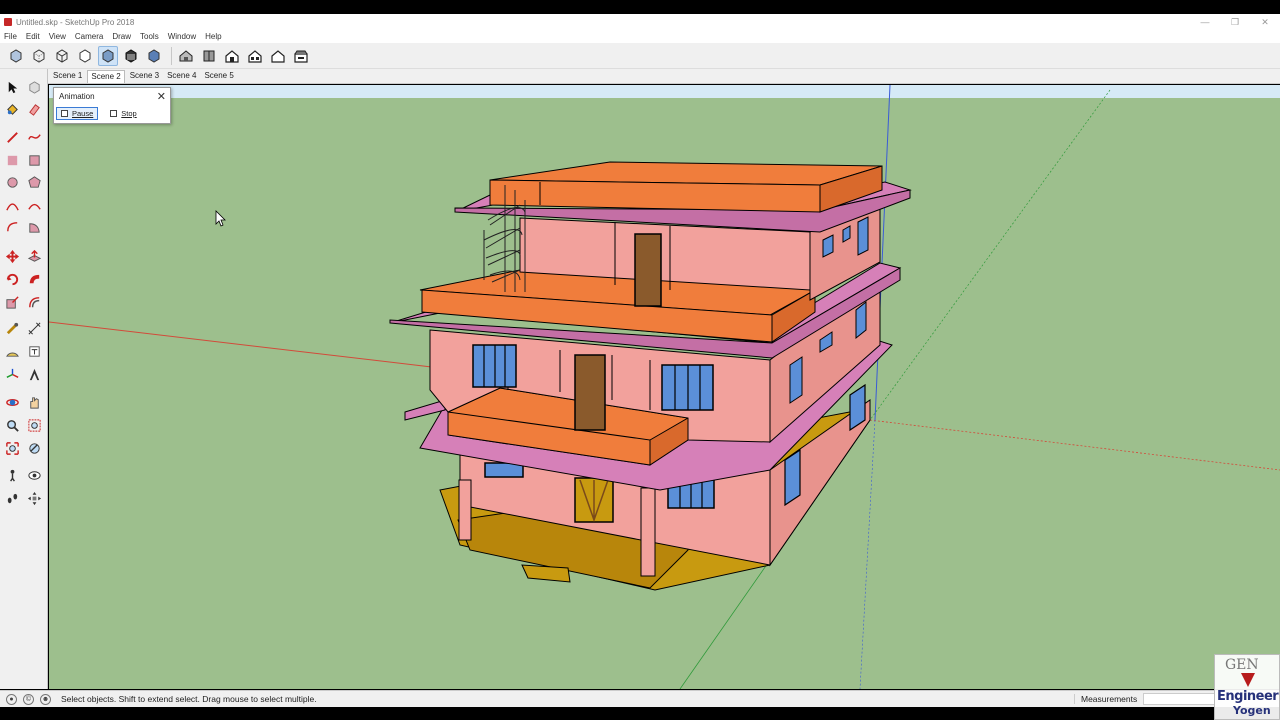 The image size is (1280, 720). I want to click on pause-button: Pause, so click(77, 113).